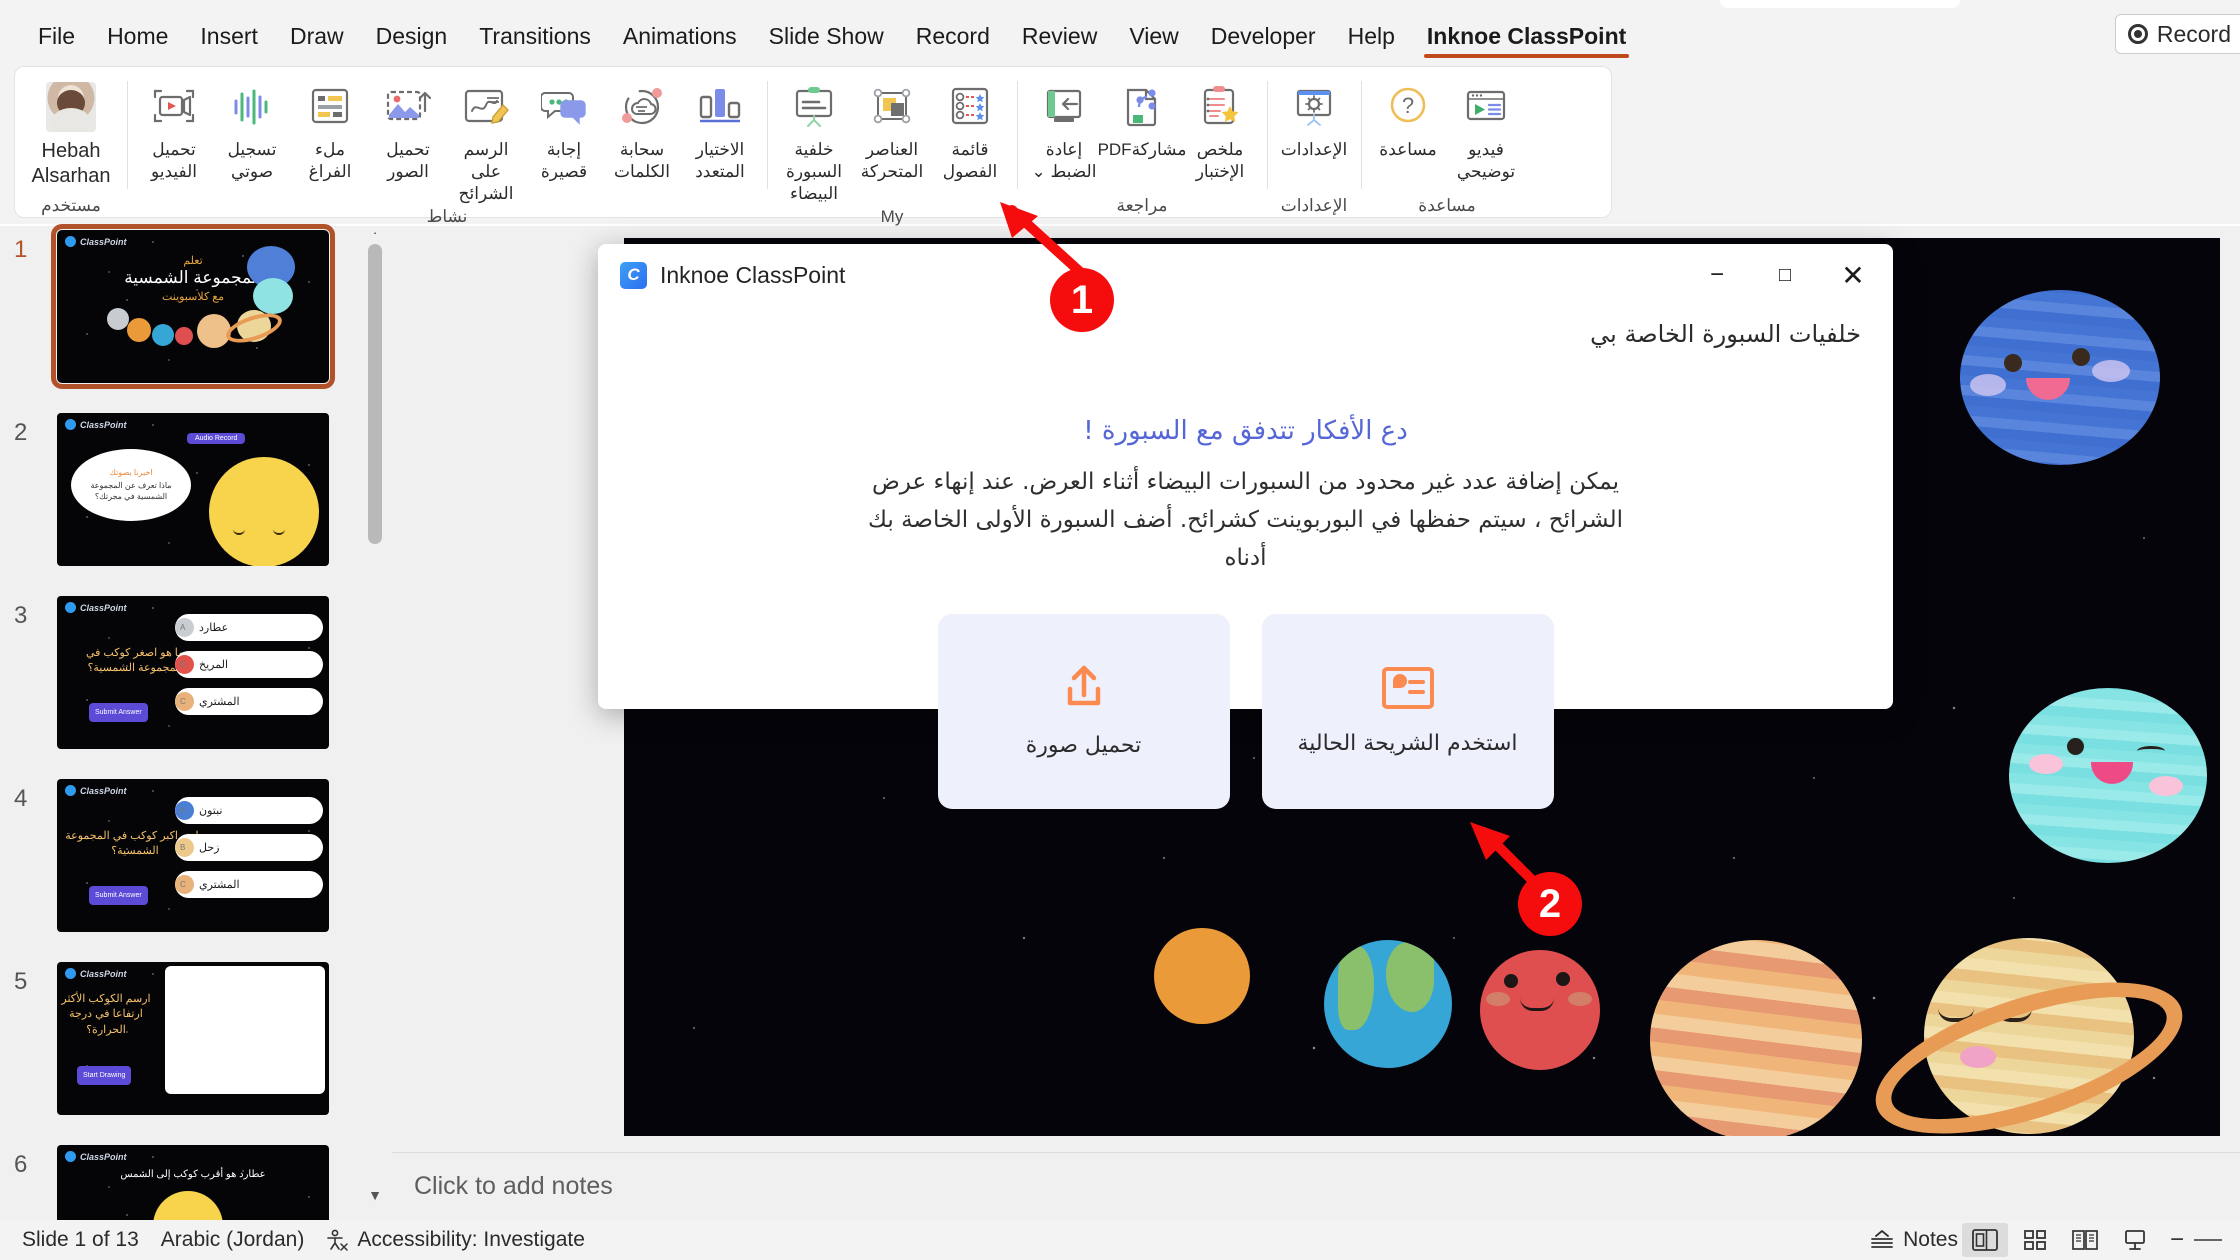 This screenshot has height=1260, width=2240. I want to click on ribbon-tab-inknoe-classpoint: Inknoe ClassPoint, so click(1526, 43).